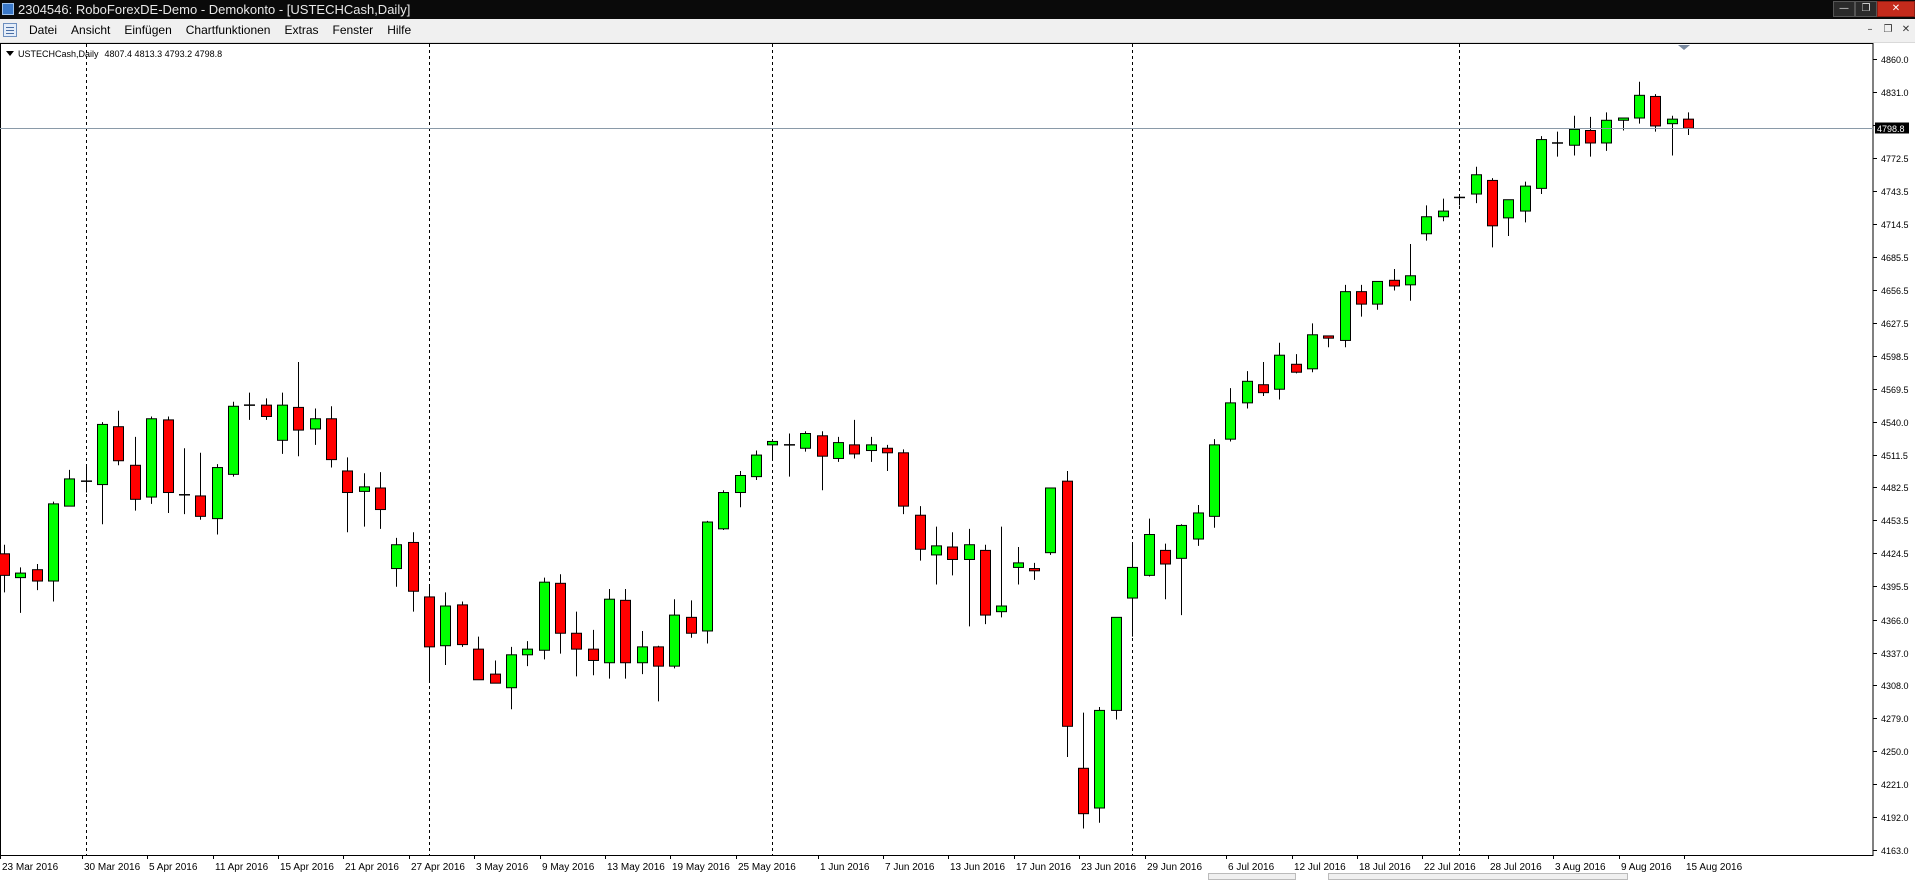  I want to click on collapse-triangle-icon, so click(10, 53).